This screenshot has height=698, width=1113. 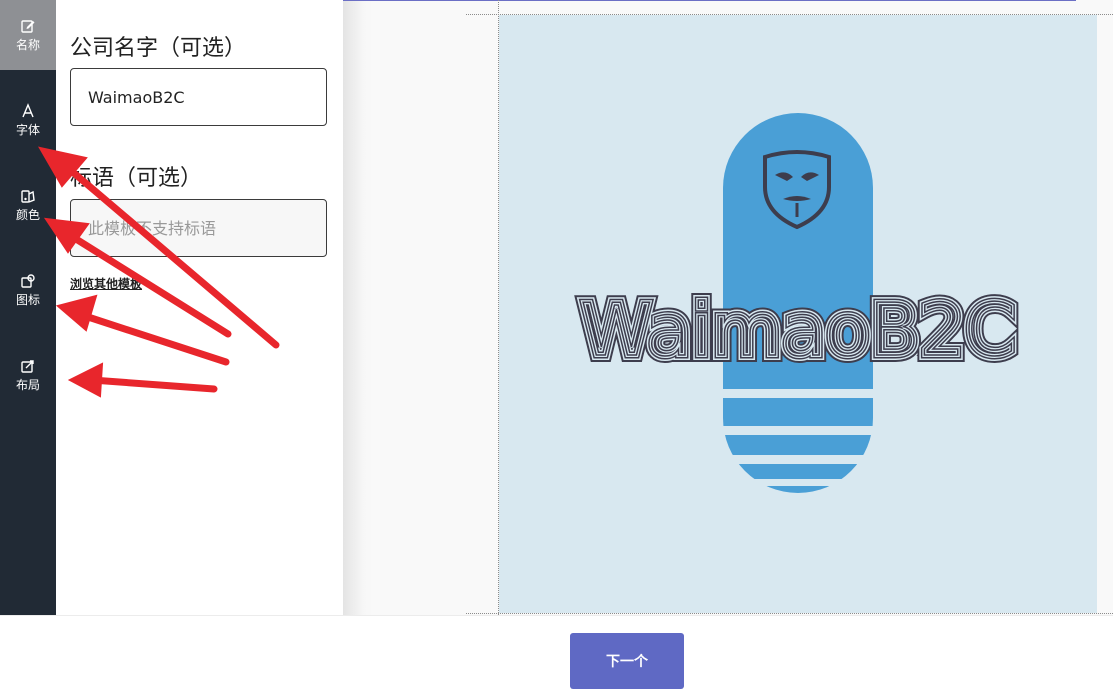 I want to click on sidebar-item-font: 字体, so click(x=28, y=120).